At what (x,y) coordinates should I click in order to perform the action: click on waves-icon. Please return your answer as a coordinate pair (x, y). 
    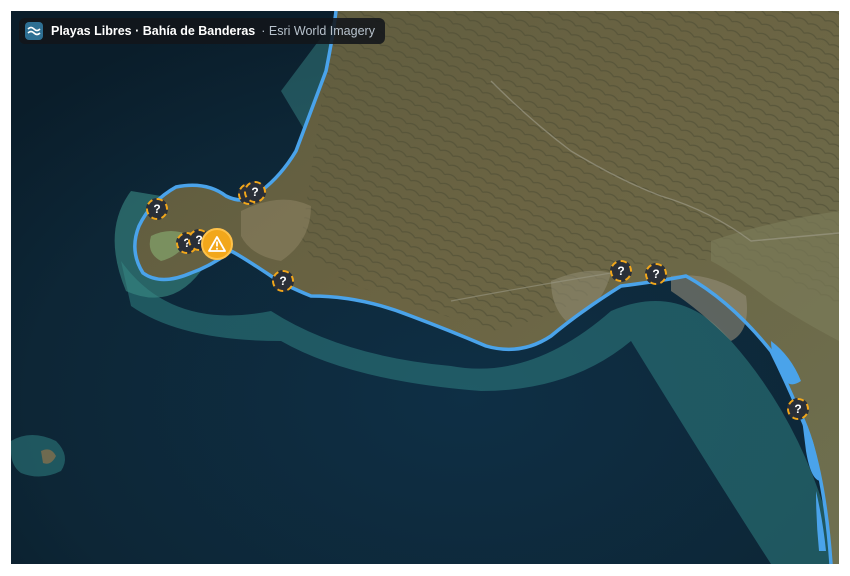
    Looking at the image, I should click on (34, 31).